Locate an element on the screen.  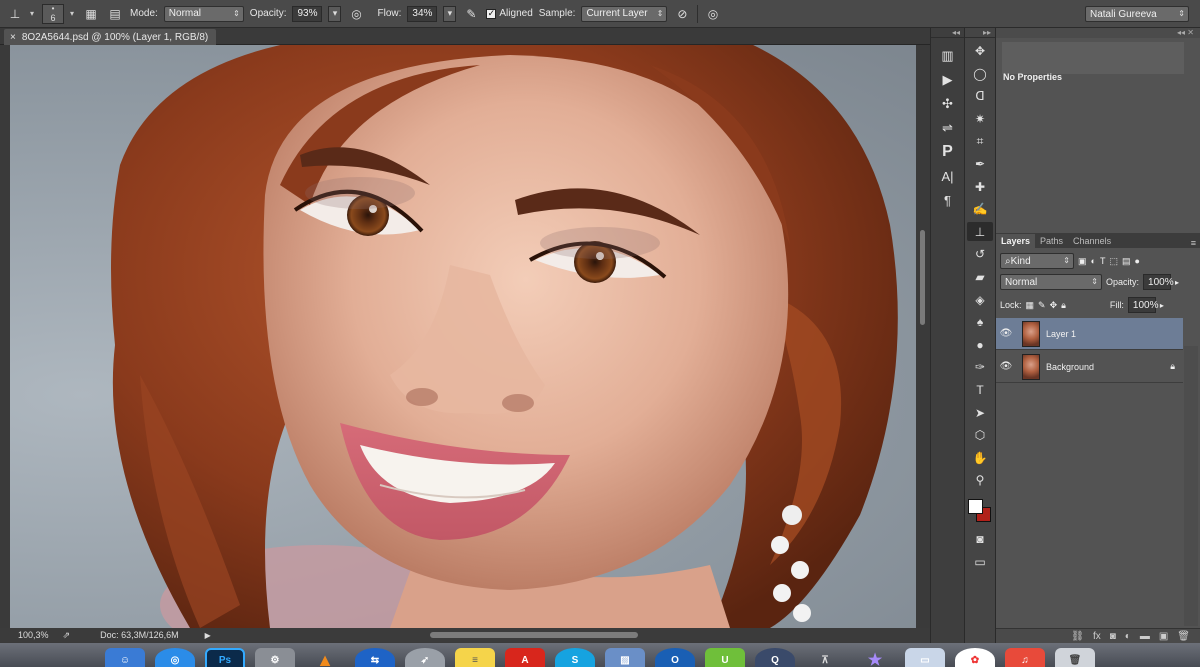
new-group-icon: ▬ is located at coordinates (1145, 636).